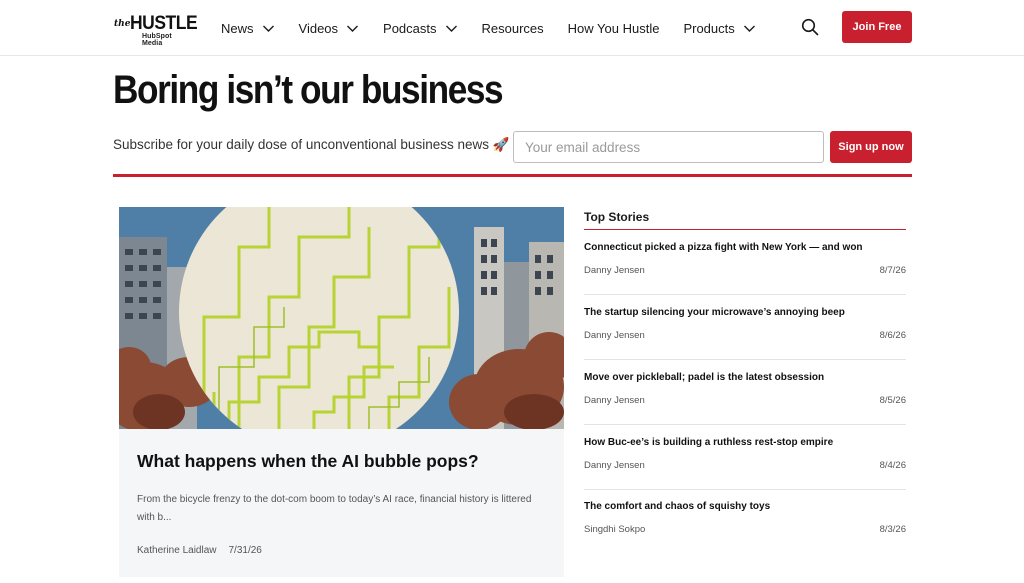  I want to click on story-date: 8/5/26, so click(892, 400).